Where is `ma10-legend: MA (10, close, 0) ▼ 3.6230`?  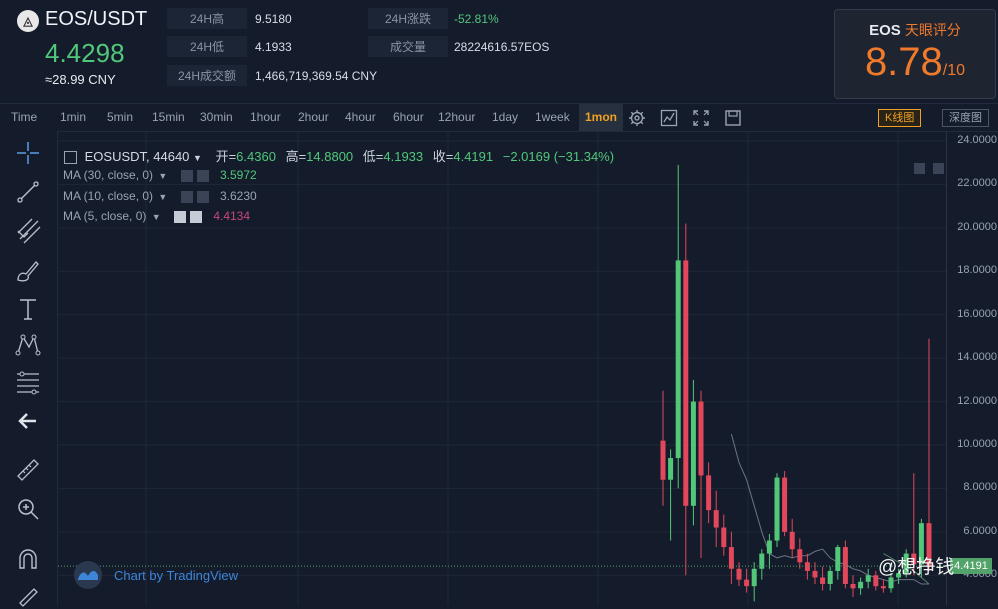
ma10-legend: MA (10, close, 0) ▼ 3.6230 is located at coordinates (160, 196).